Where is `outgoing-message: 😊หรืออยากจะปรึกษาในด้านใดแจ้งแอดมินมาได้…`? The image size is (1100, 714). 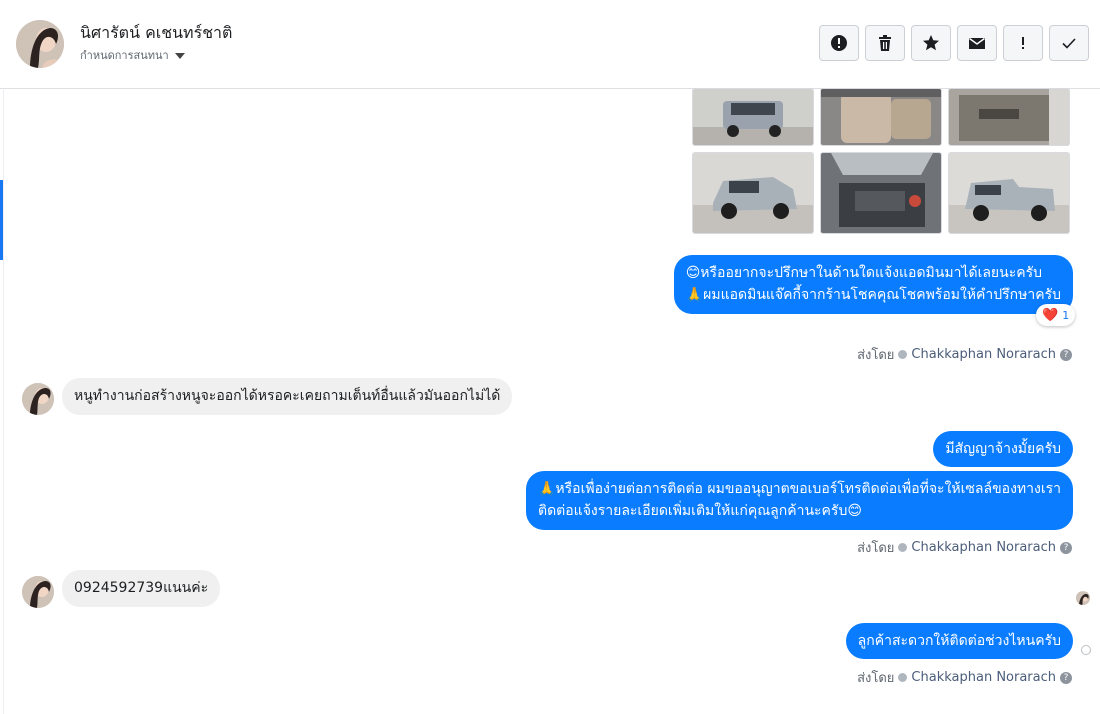
outgoing-message: 😊หรืออยากจะปรึกษาในด้านใดแจ้งแอดมินมาได้… is located at coordinates (873, 284).